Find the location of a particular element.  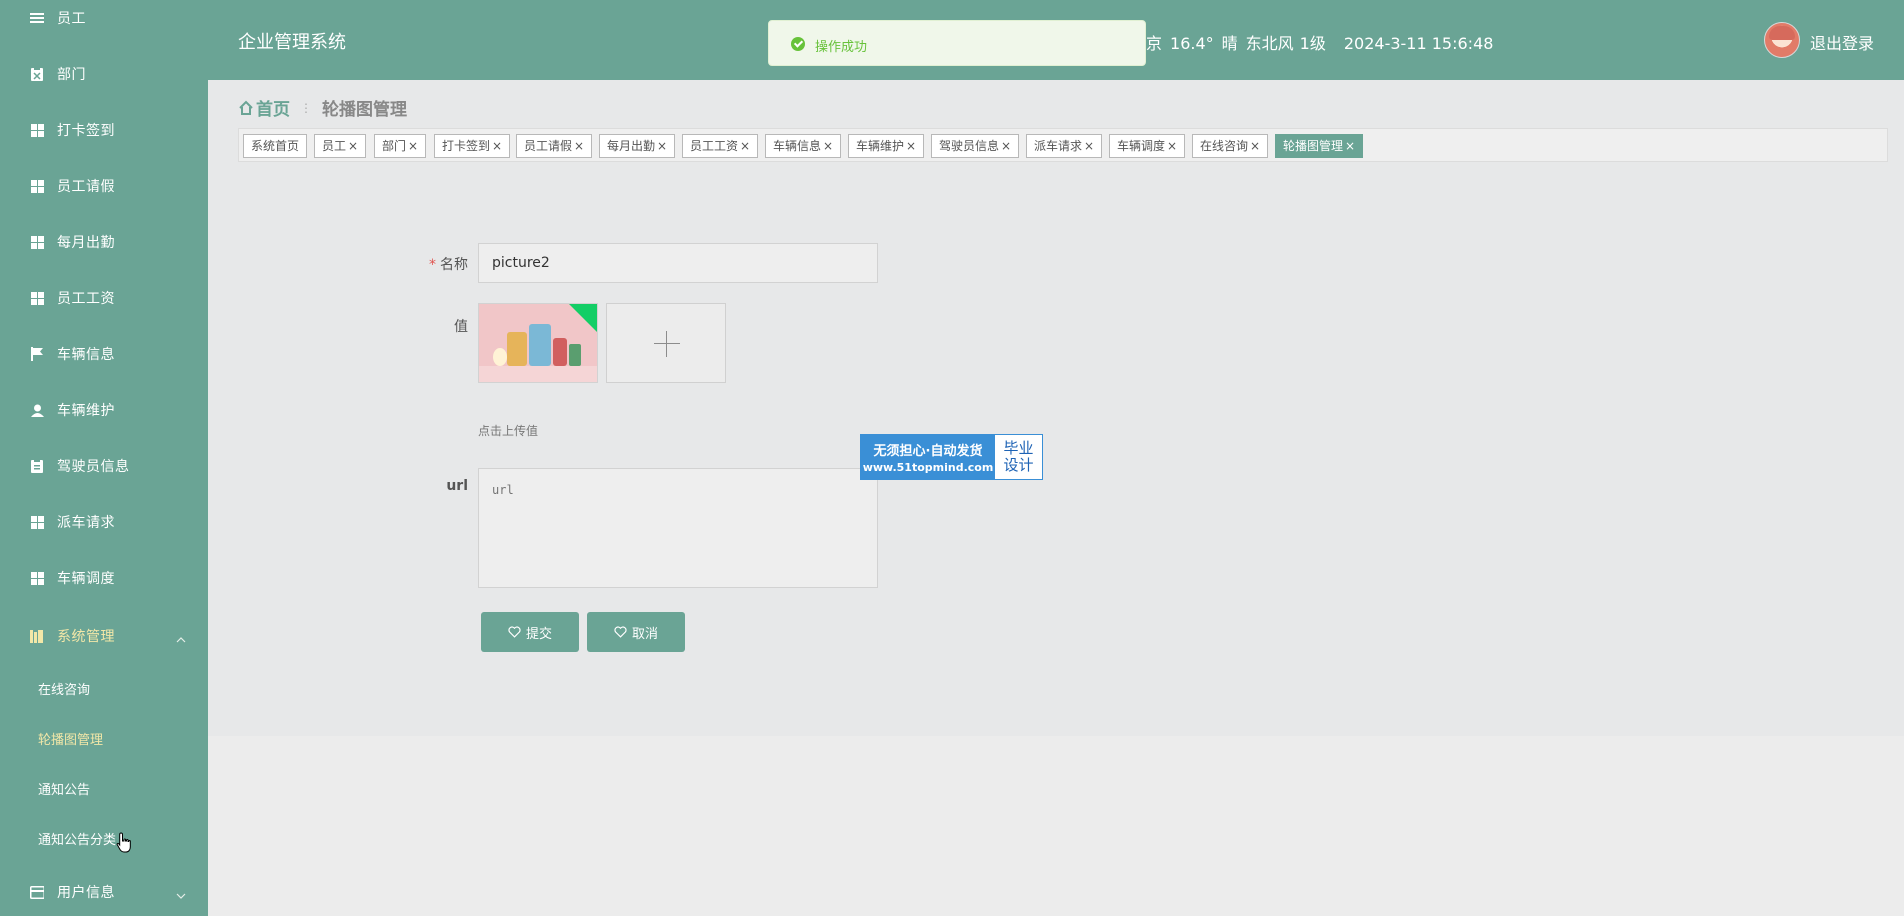

required-asterisk: * is located at coordinates (432, 265).